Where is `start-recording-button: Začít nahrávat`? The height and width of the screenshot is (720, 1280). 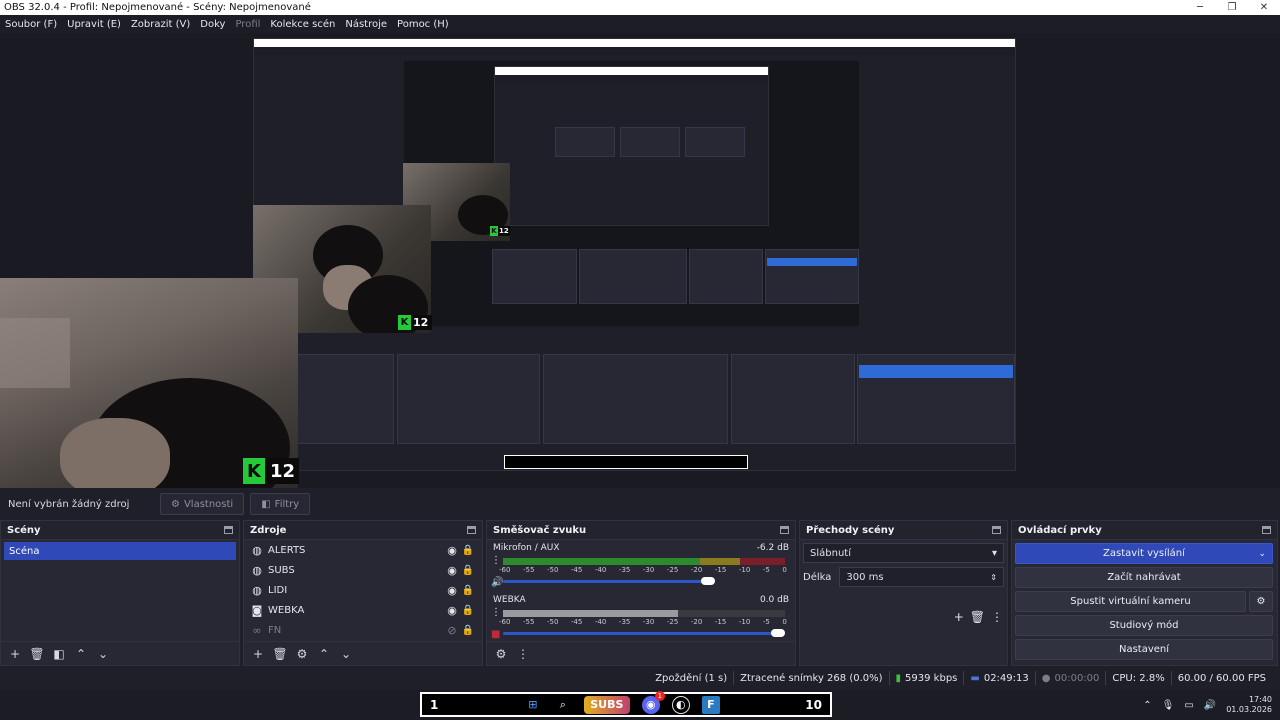
start-recording-button: Začít nahrávat is located at coordinates (1144, 577).